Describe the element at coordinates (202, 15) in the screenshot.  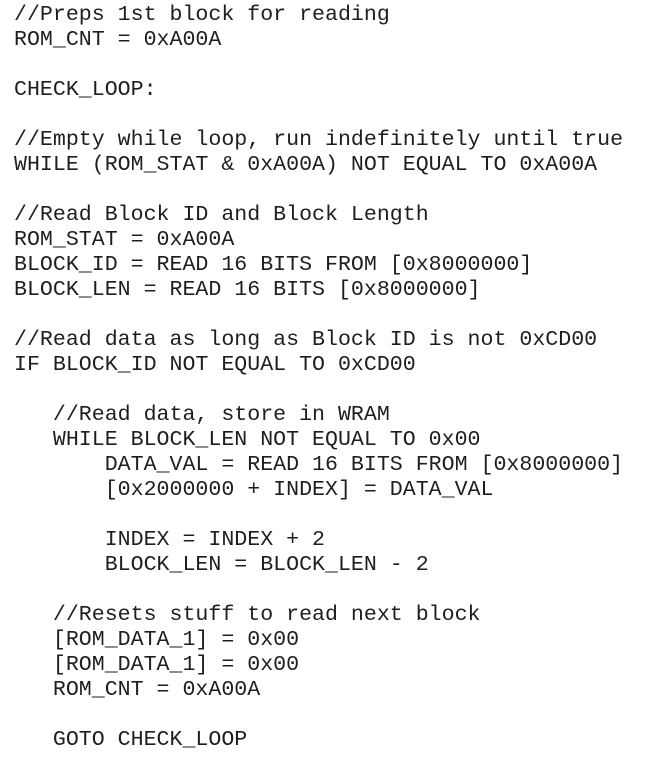
I see `code-line: //Preps 1st block for reading` at that location.